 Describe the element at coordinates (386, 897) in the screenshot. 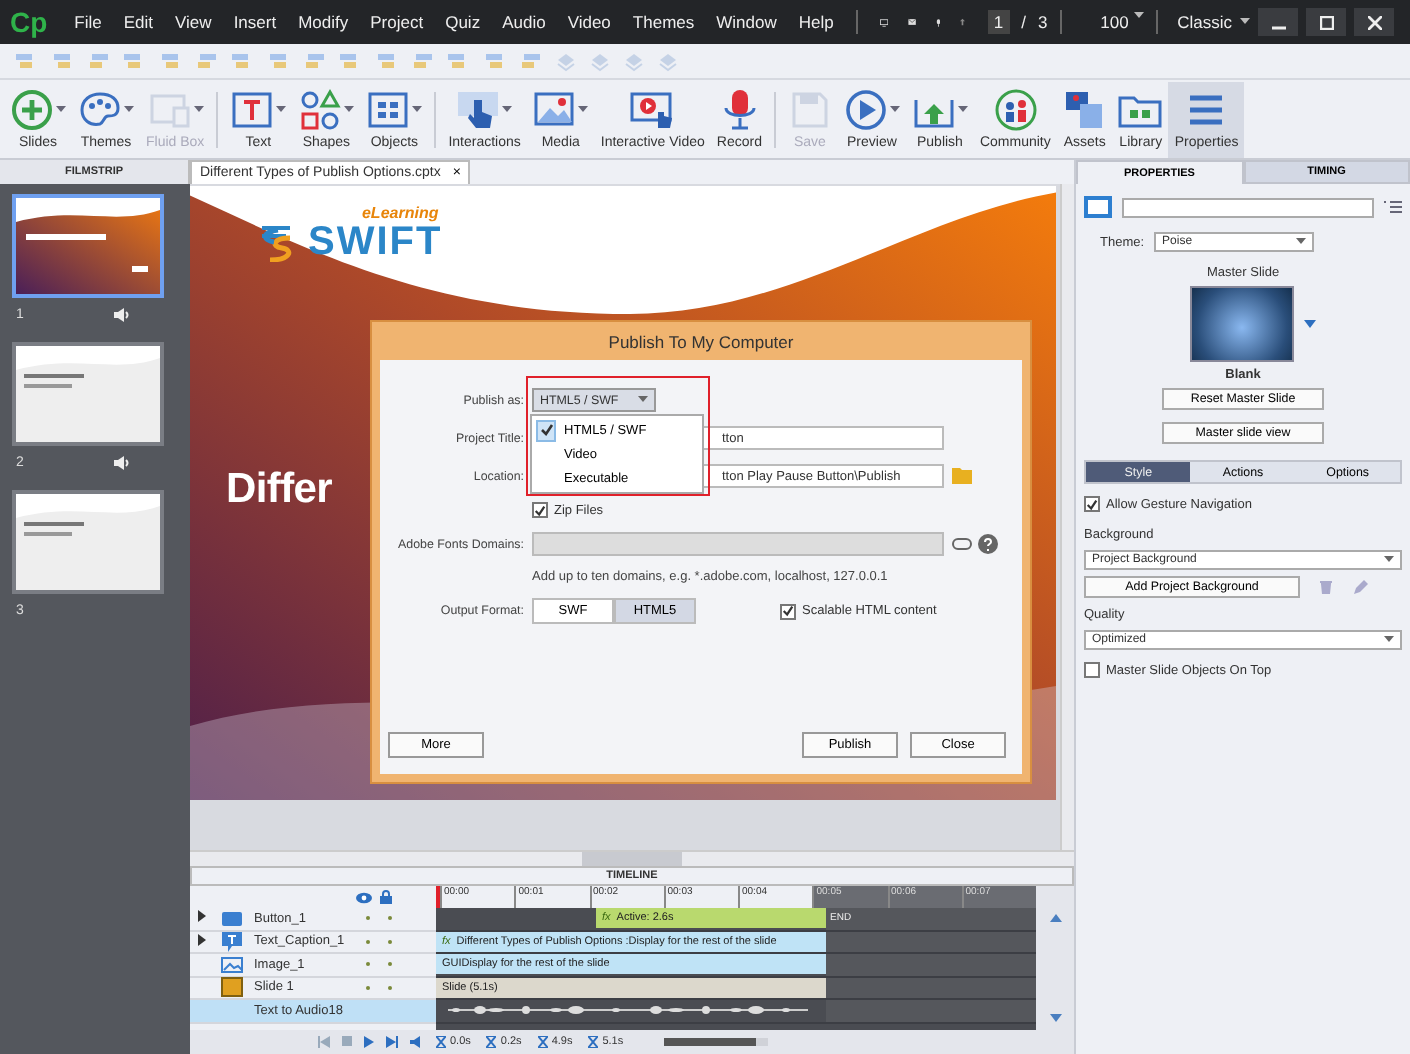

I see `lock-icon` at that location.